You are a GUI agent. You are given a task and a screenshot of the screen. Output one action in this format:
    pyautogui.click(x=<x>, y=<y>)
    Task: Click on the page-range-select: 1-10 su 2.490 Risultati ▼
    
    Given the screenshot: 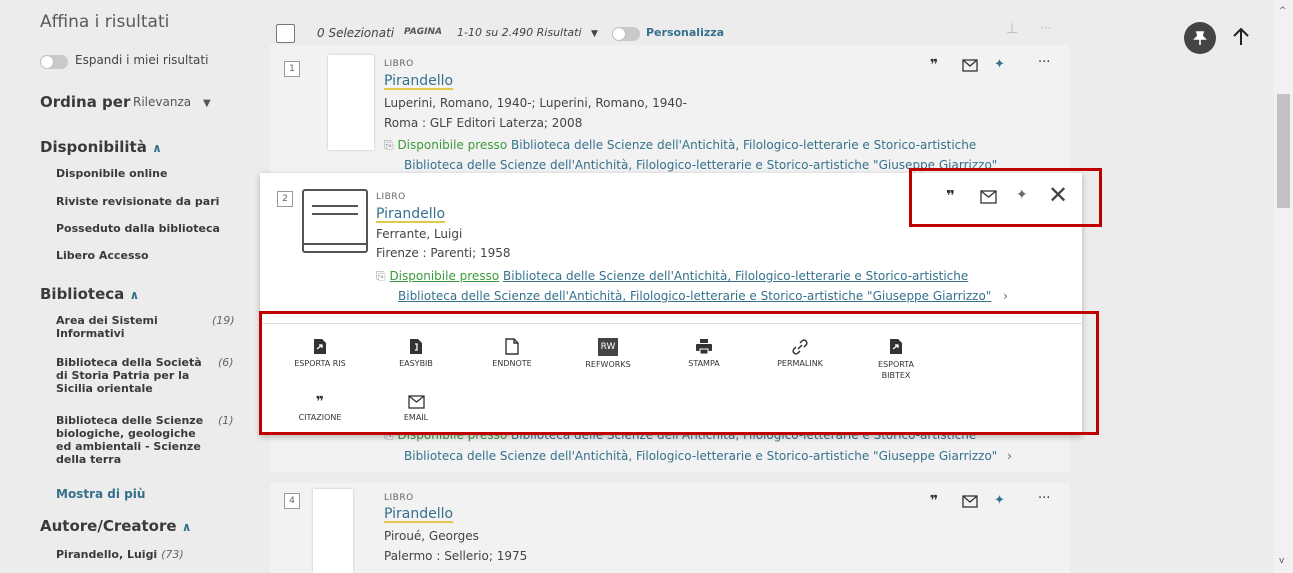 What is the action you would take?
    pyautogui.click(x=527, y=32)
    